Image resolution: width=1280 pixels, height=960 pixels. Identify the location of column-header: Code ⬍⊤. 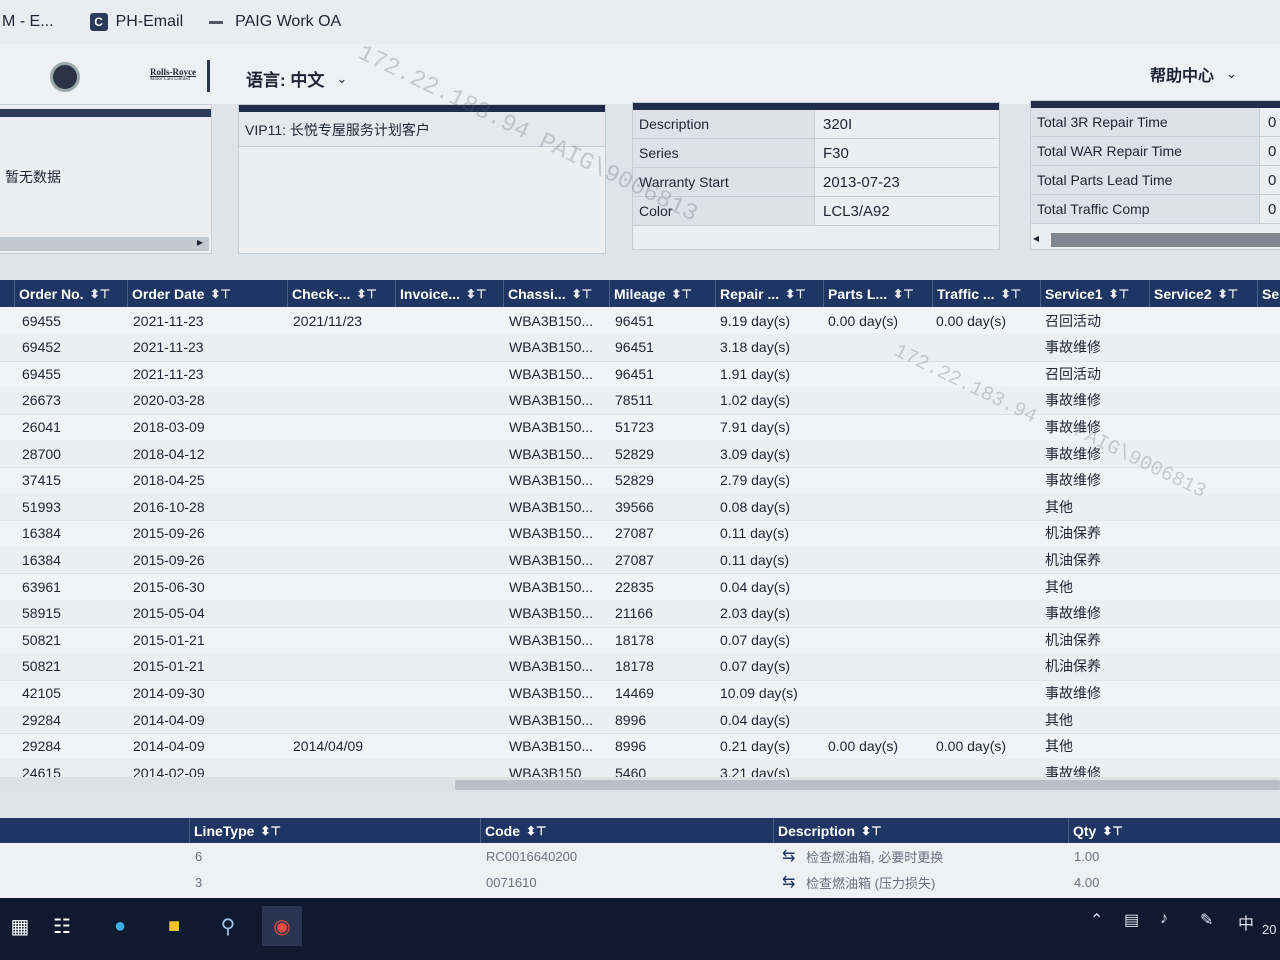
(629, 830).